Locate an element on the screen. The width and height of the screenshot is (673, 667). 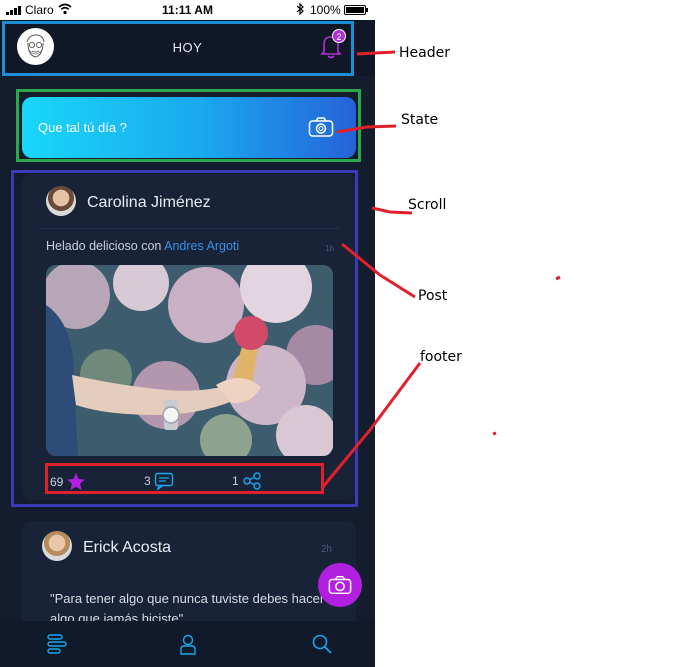
profile-icon is located at coordinates (188, 644).